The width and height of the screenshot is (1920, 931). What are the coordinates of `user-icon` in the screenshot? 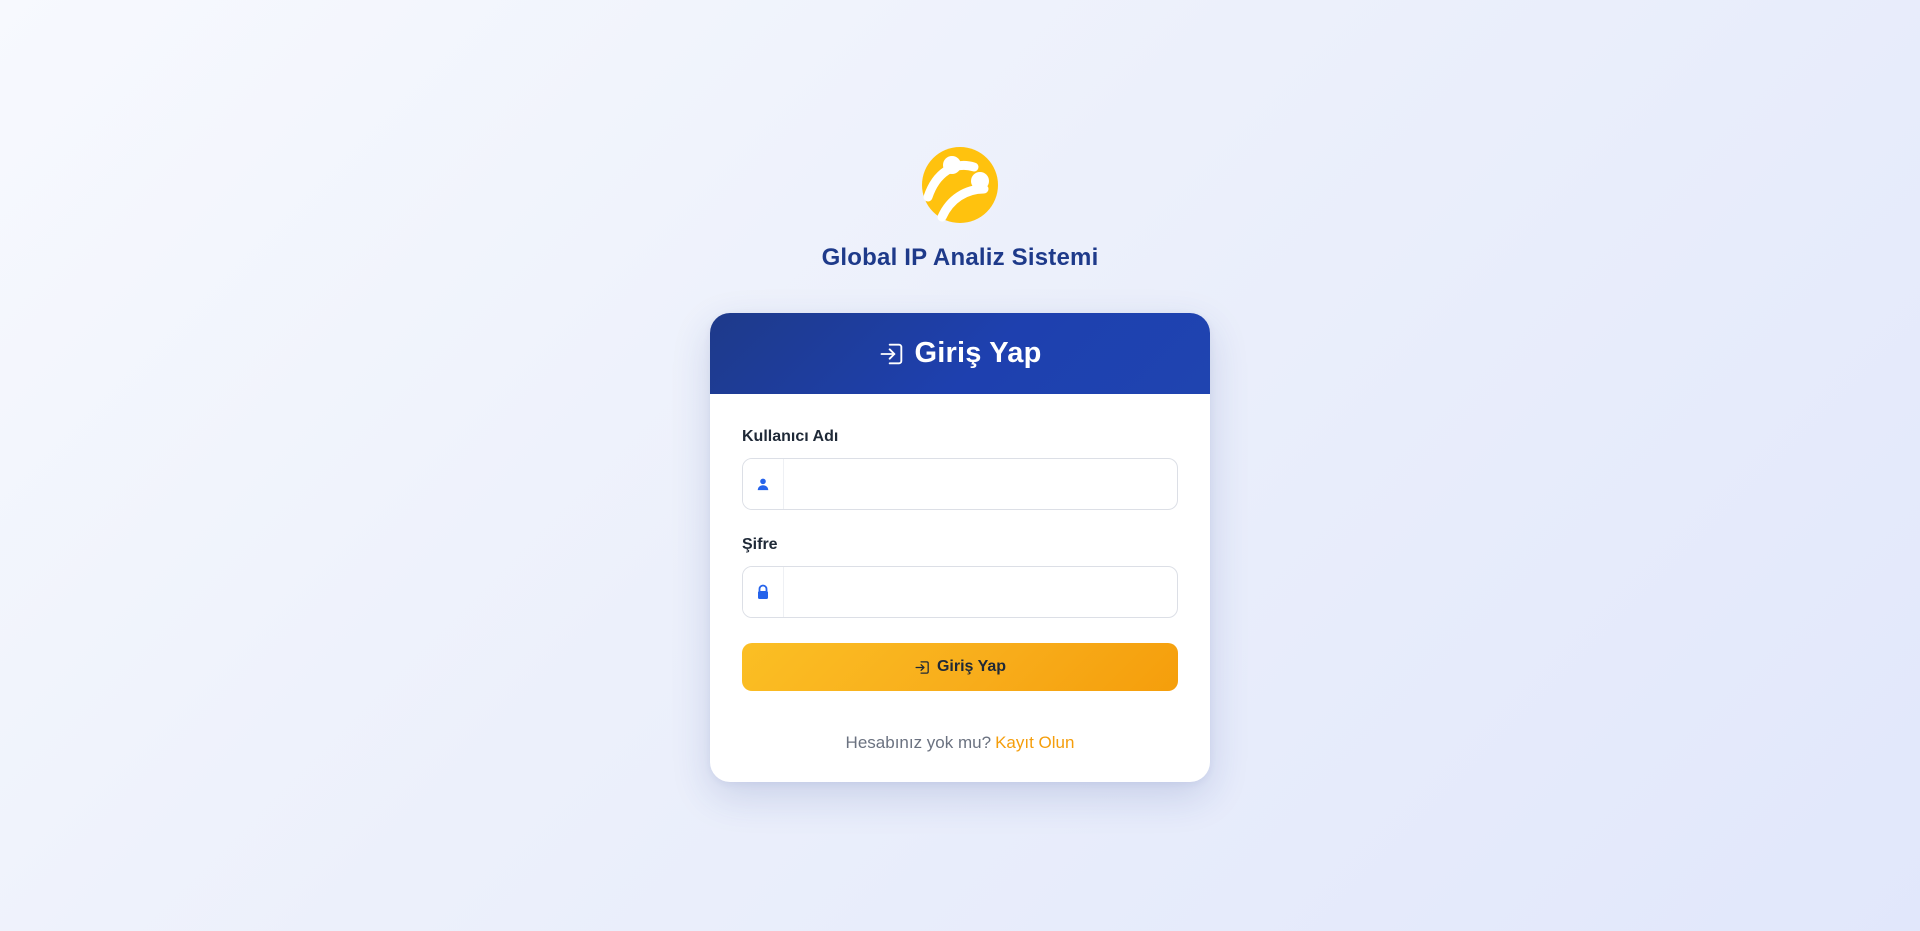 It's located at (763, 484).